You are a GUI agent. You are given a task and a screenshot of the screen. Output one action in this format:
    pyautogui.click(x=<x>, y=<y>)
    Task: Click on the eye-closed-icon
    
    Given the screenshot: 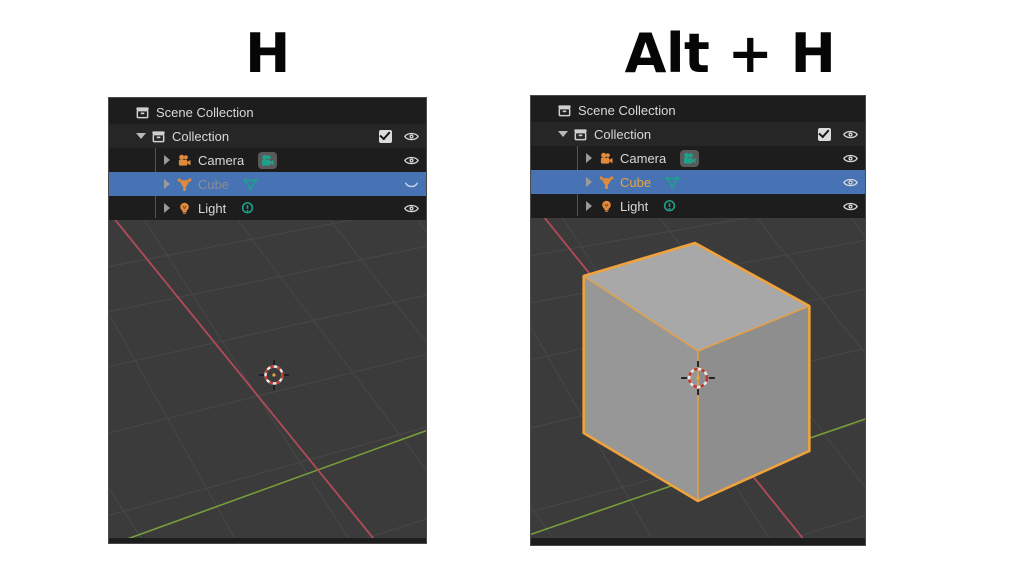 What is the action you would take?
    pyautogui.click(x=411, y=184)
    